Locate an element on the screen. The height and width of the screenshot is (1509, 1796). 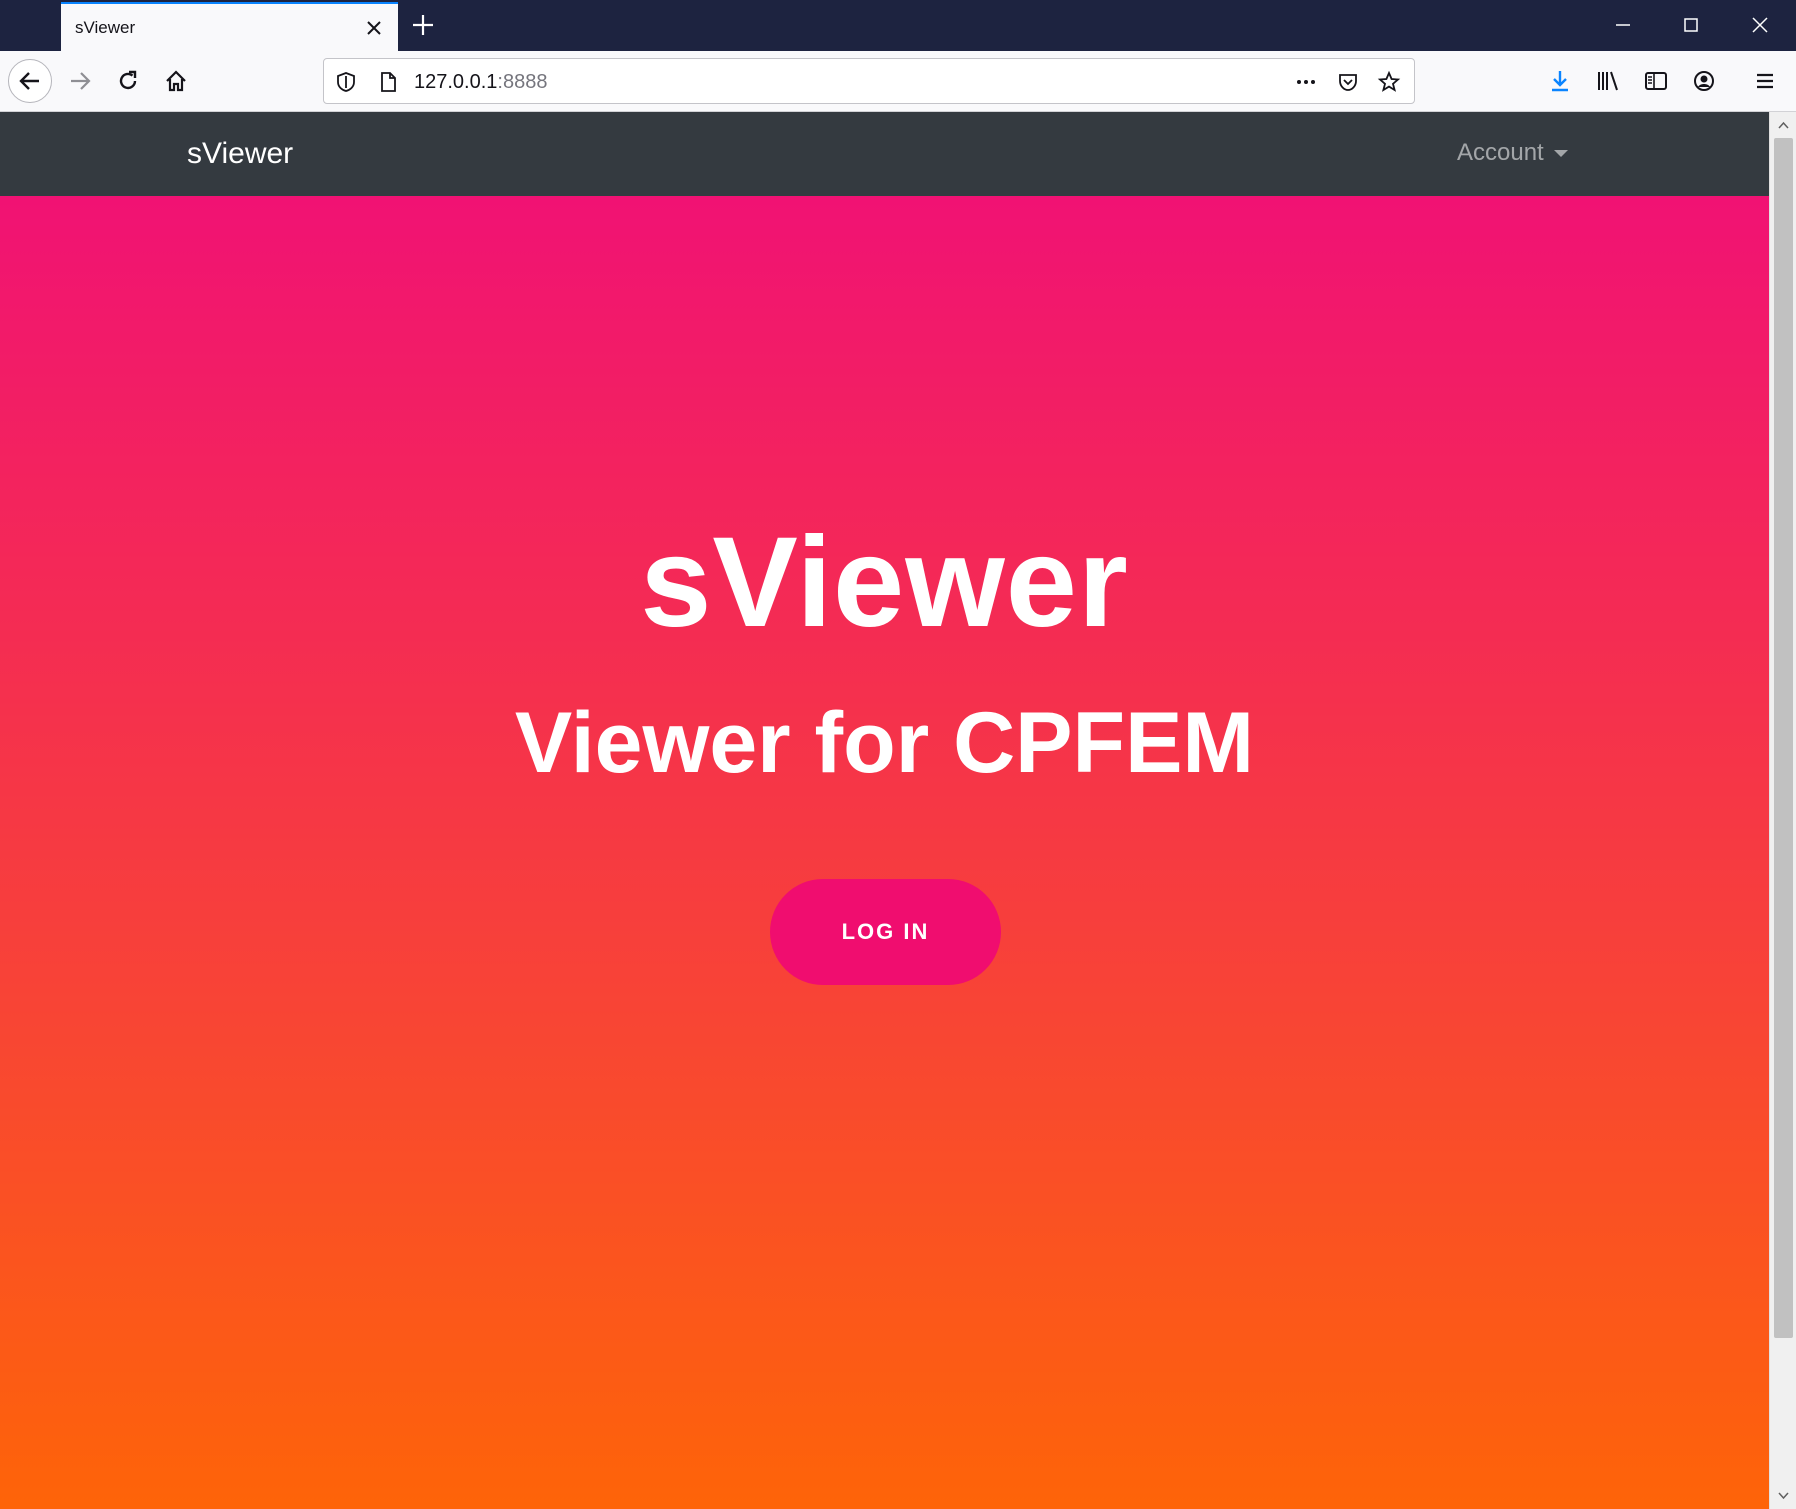
arrow-left-icon is located at coordinates (29, 81).